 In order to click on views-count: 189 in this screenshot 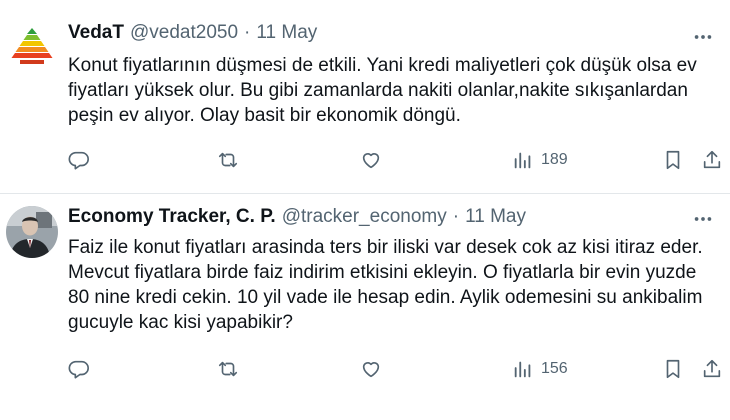, I will do `click(554, 159)`.